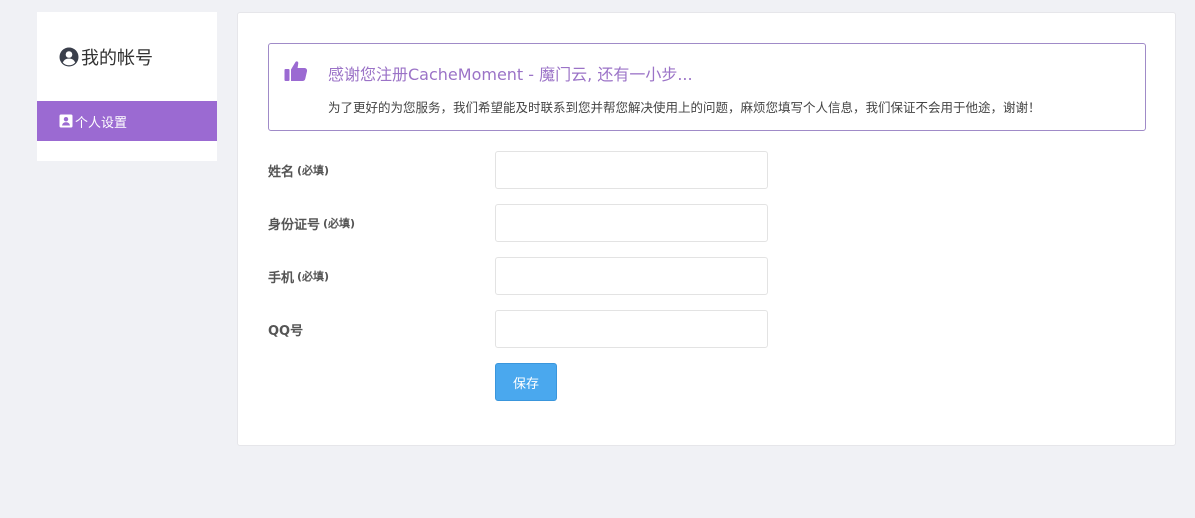  I want to click on save-button: 保存, so click(526, 382).